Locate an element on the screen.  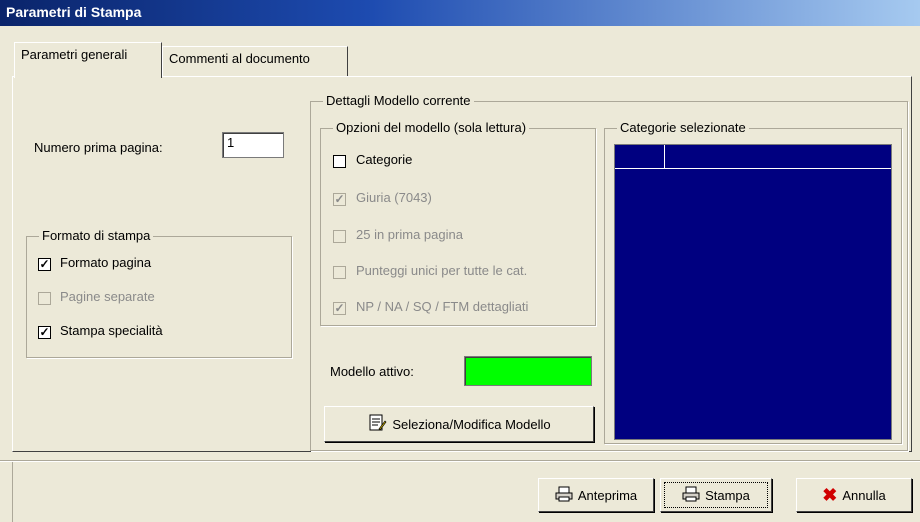
footer-left-edge is located at coordinates (12, 492).